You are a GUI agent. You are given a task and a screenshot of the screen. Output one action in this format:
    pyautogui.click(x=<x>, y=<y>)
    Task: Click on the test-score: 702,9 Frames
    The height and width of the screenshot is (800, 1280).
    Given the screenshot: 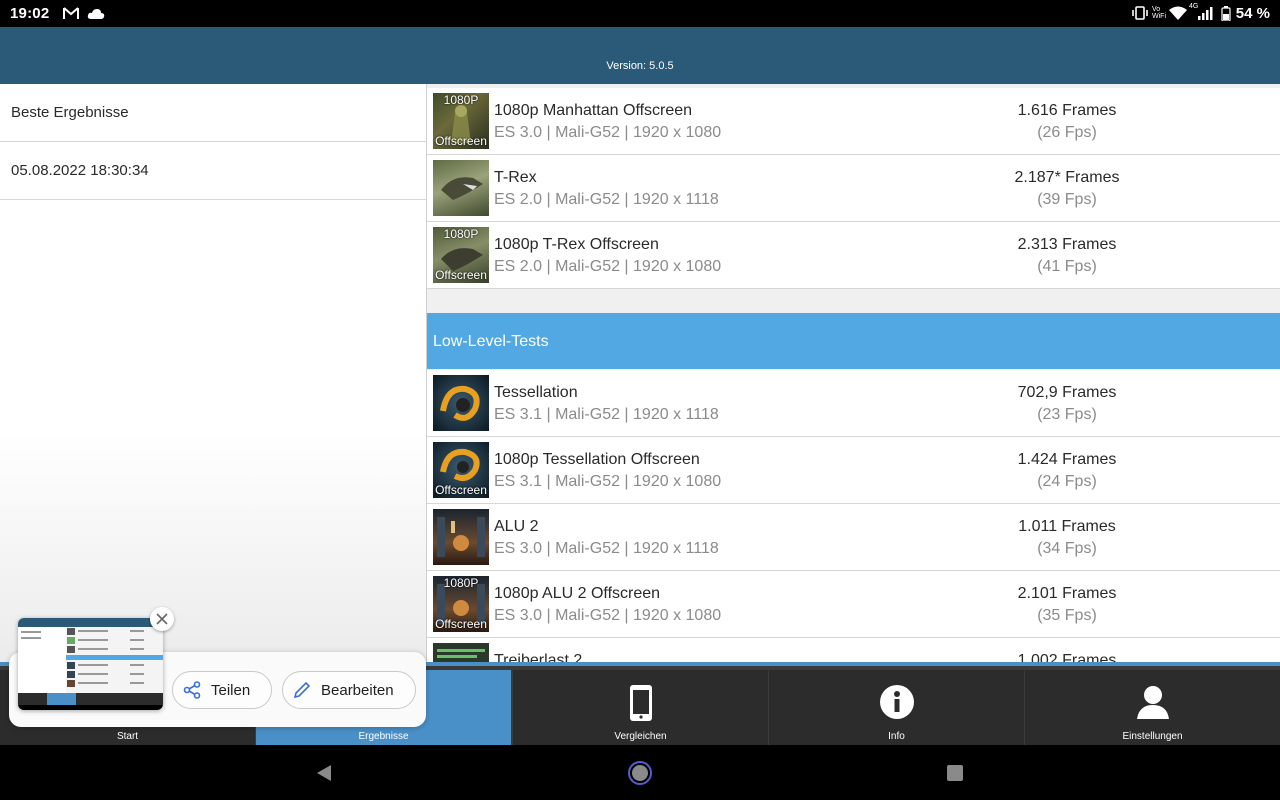 What is the action you would take?
    pyautogui.click(x=1067, y=392)
    